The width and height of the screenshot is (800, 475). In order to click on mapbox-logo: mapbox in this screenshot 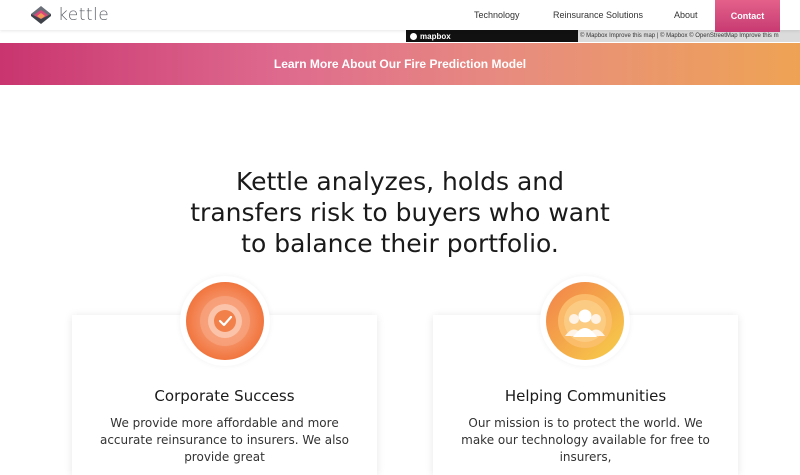, I will do `click(430, 36)`.